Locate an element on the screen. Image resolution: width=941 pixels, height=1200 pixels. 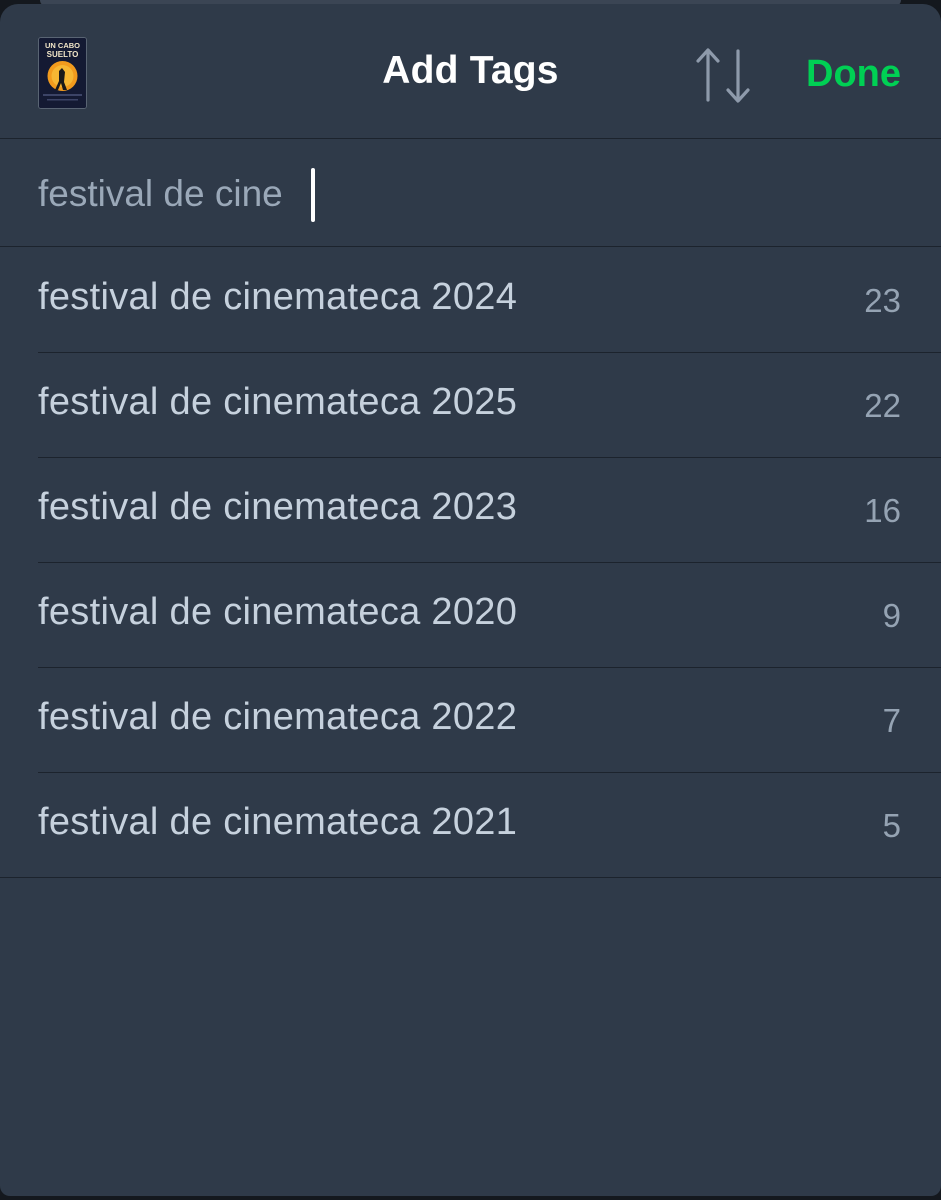
text-cursor is located at coordinates (313, 195).